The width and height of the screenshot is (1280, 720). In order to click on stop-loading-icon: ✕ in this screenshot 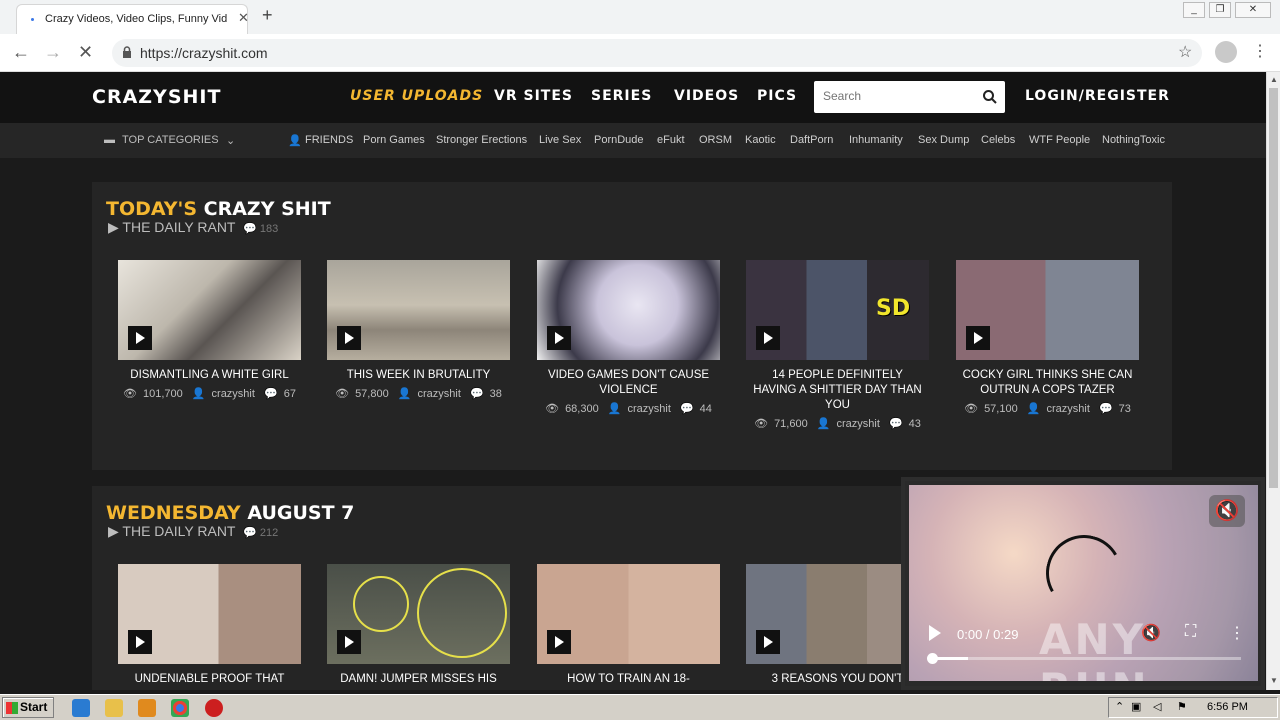, I will do `click(85, 52)`.